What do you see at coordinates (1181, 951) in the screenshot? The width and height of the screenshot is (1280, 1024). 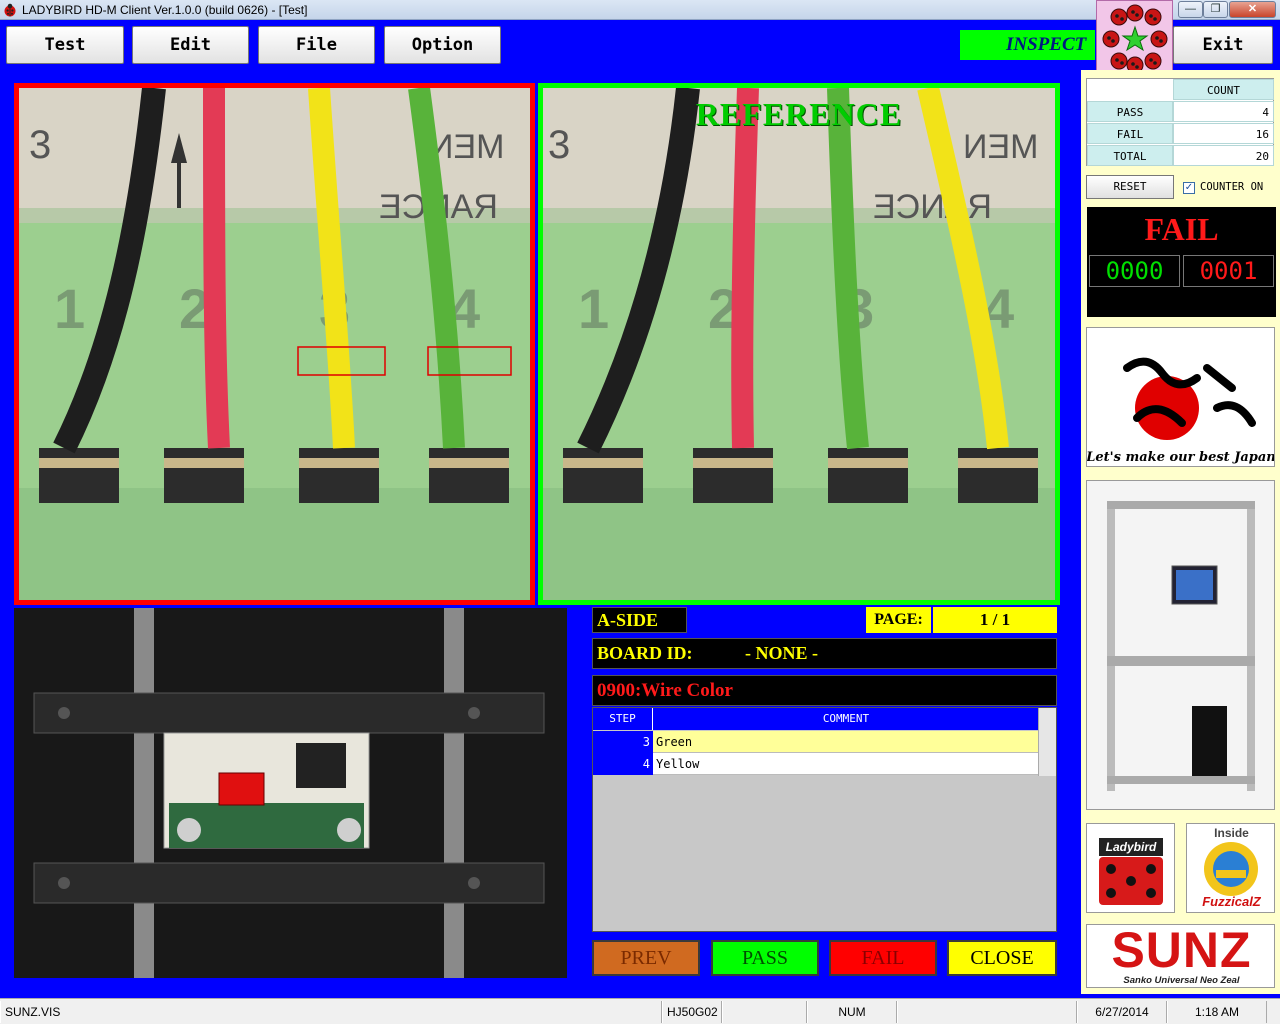 I see `sunz-logo-text: SUNZ` at bounding box center [1181, 951].